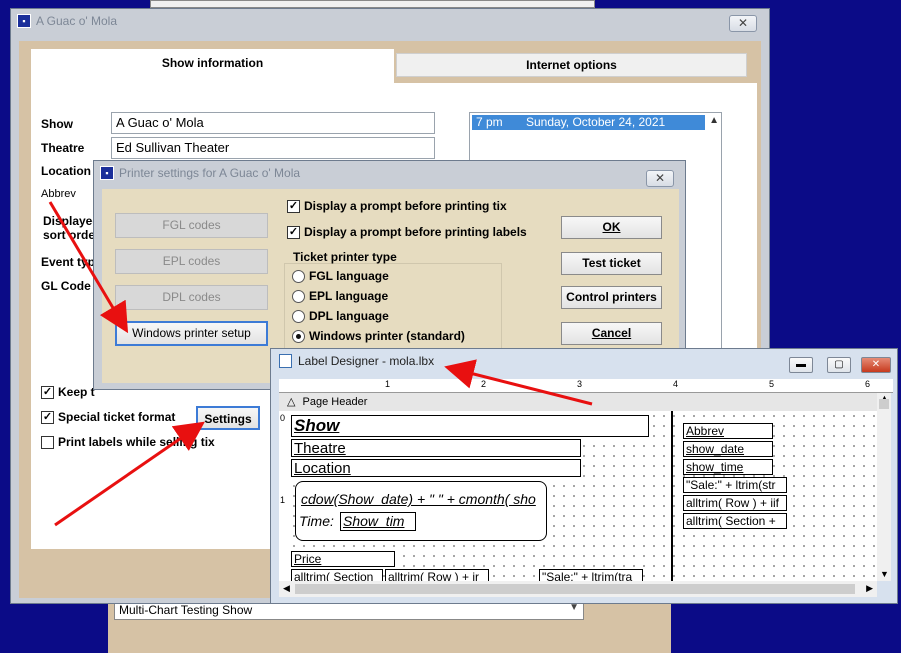 The image size is (901, 653). Describe the element at coordinates (66, 171) in the screenshot. I see `location-label: Location` at that location.